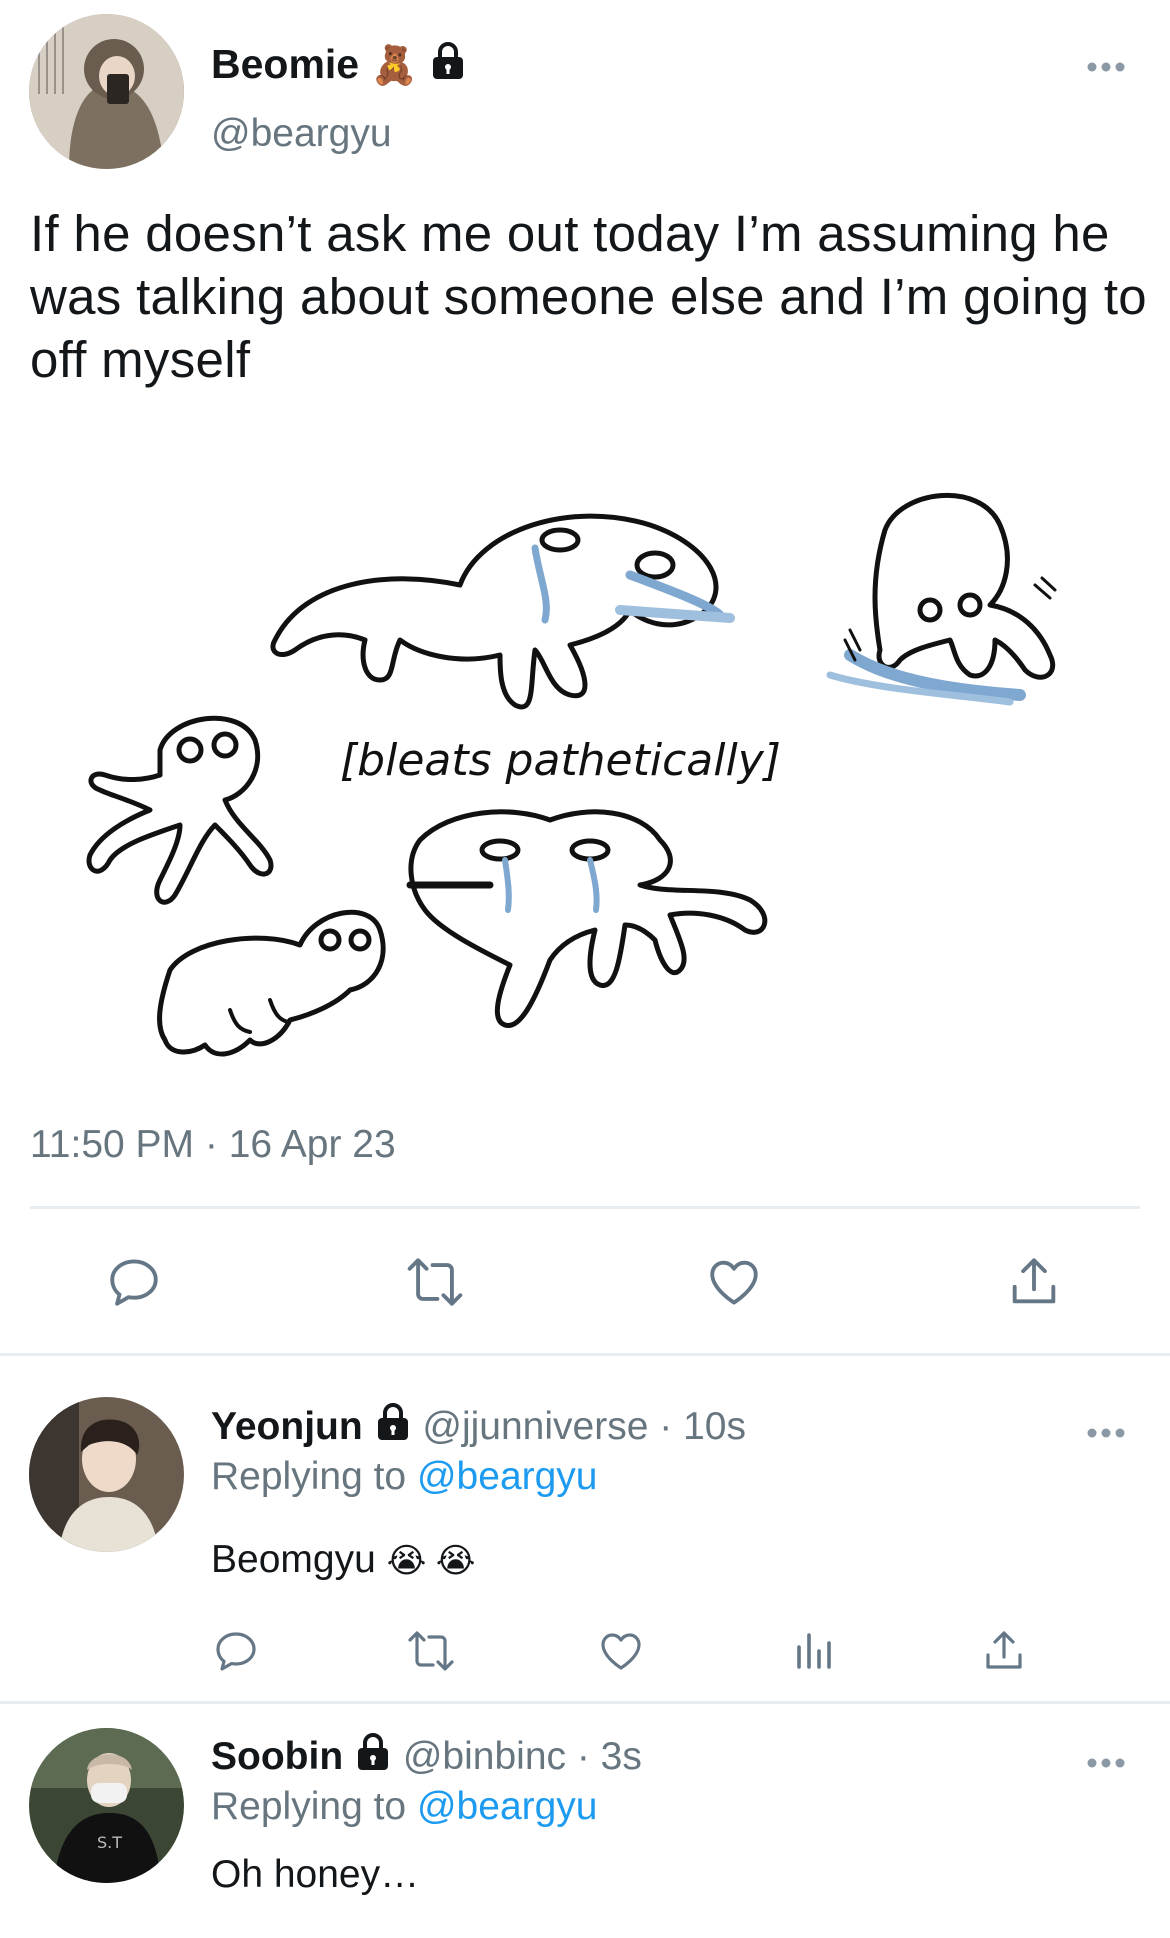 Image resolution: width=1170 pixels, height=1938 pixels. I want to click on author-handle: @beargyu, so click(301, 134).